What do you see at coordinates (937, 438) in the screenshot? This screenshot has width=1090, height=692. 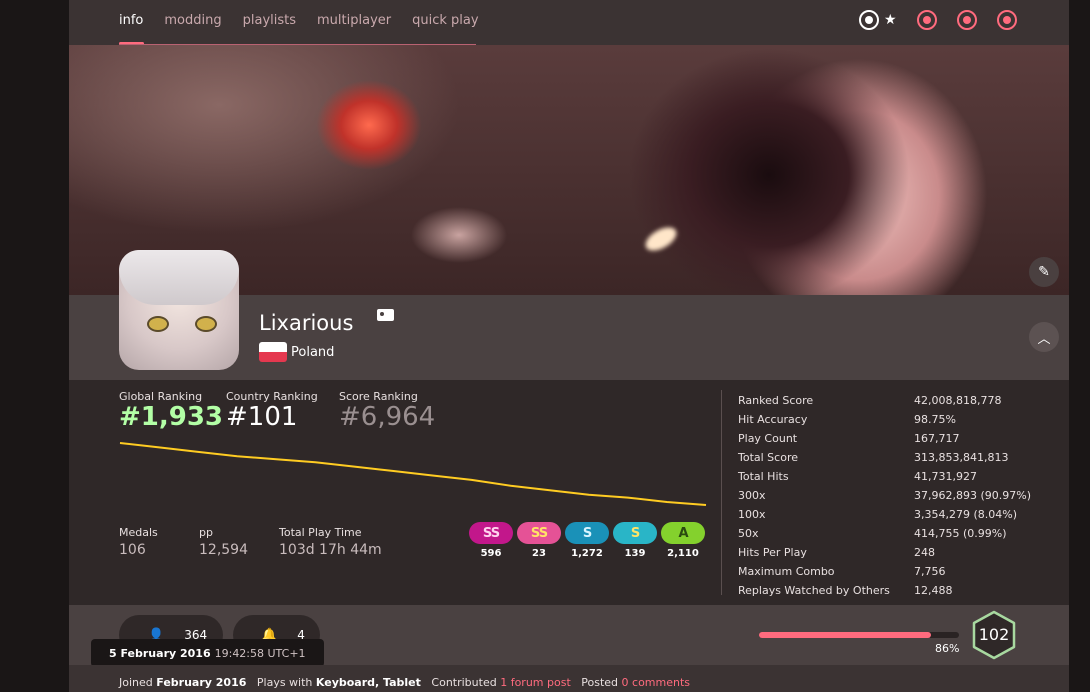 I see `stat-value: 167,717` at bounding box center [937, 438].